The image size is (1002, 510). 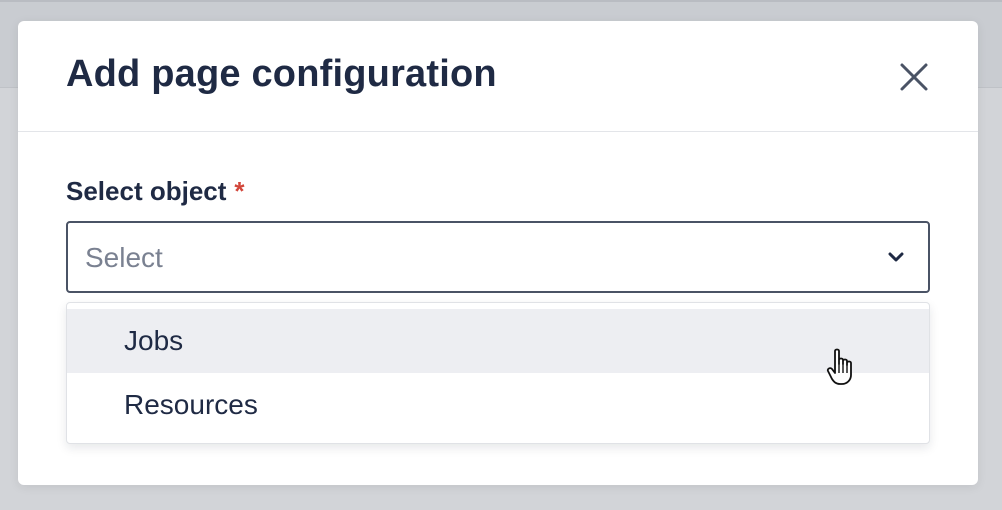 I want to click on option-jobs: Jobs, so click(x=498, y=341).